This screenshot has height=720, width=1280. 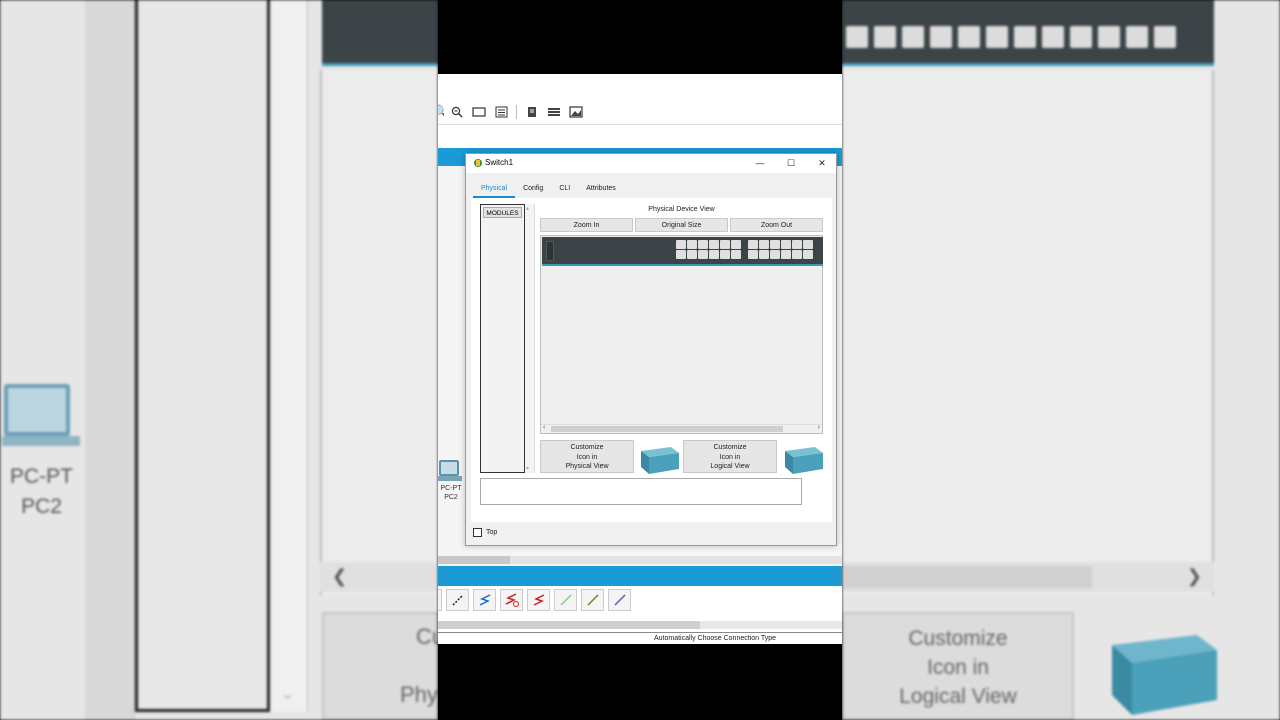 What do you see at coordinates (289, 356) in the screenshot?
I see `bg-scrollbar: ⌄` at bounding box center [289, 356].